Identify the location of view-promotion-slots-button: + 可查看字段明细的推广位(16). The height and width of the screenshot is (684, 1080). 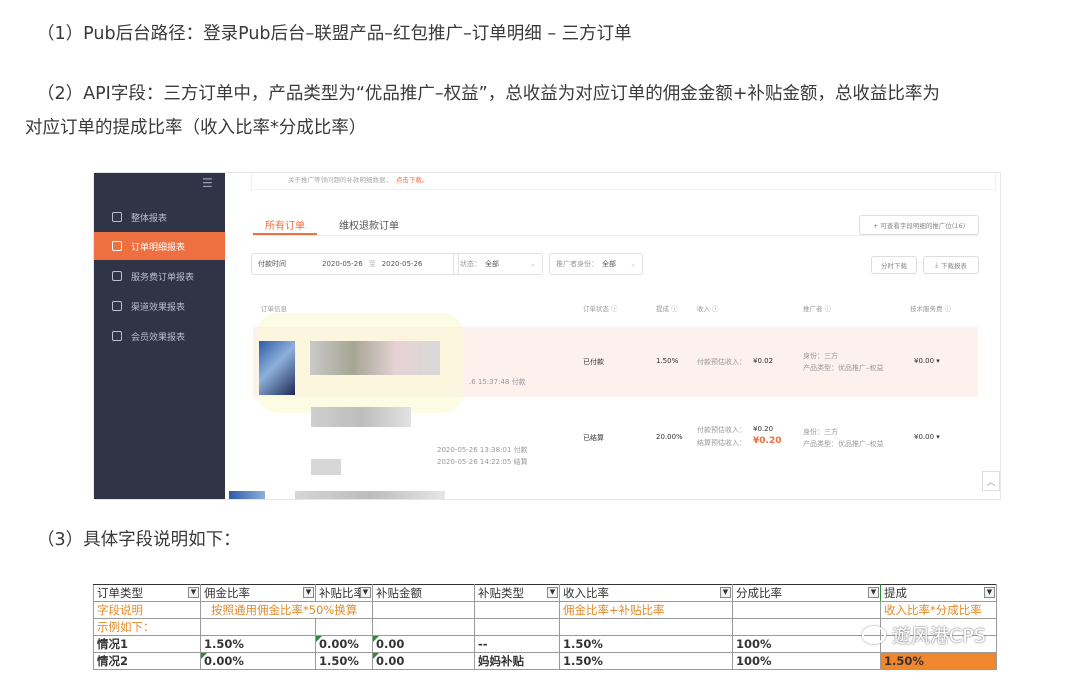
(919, 225).